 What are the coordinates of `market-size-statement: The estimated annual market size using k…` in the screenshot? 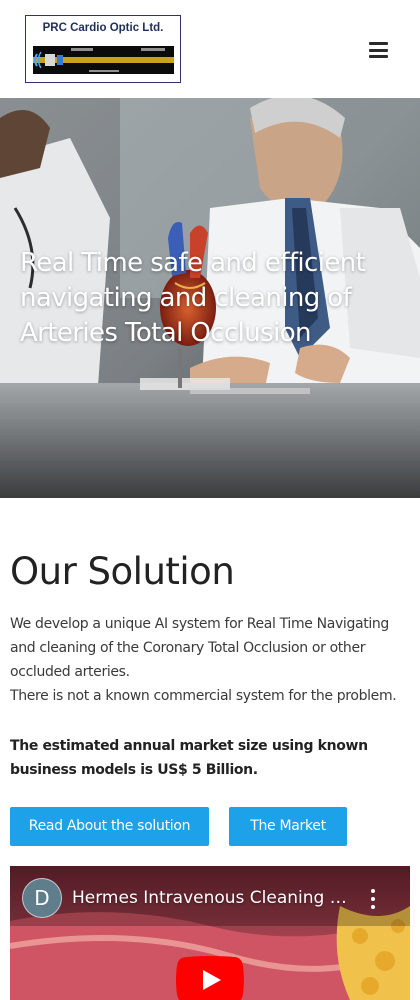 It's located at (189, 758).